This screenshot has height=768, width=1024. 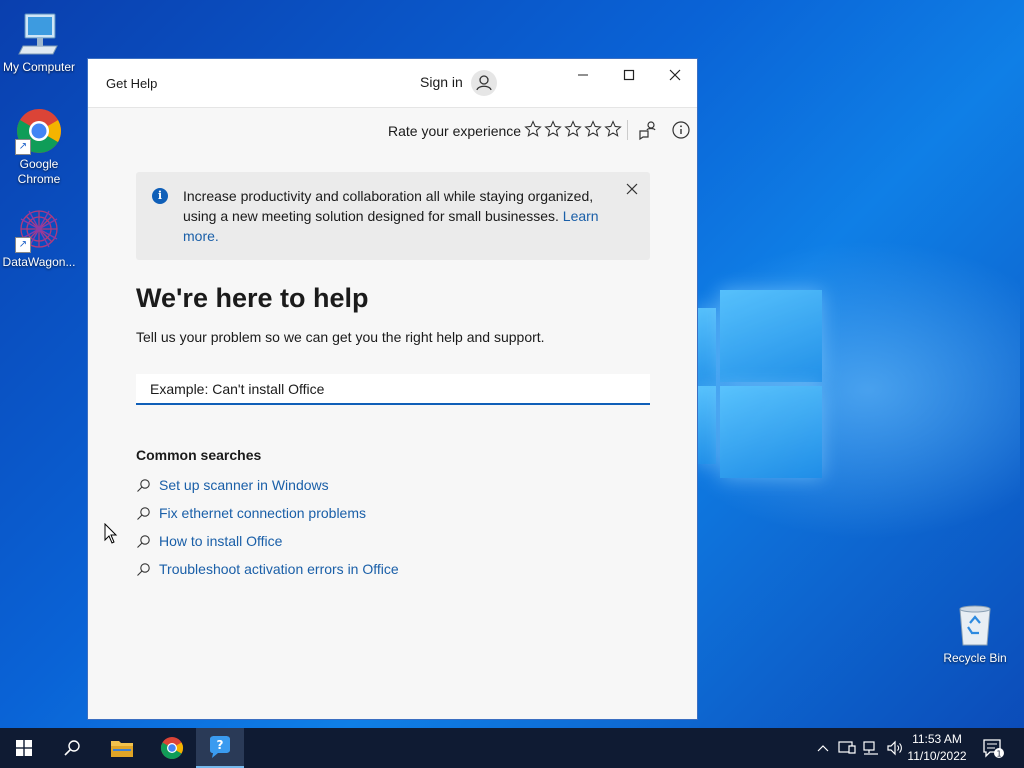 I want to click on toolbar-divider, so click(x=627, y=130).